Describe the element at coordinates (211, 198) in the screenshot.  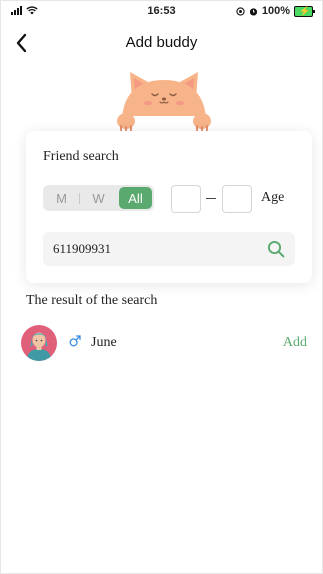
I see `age-range-dash` at that location.